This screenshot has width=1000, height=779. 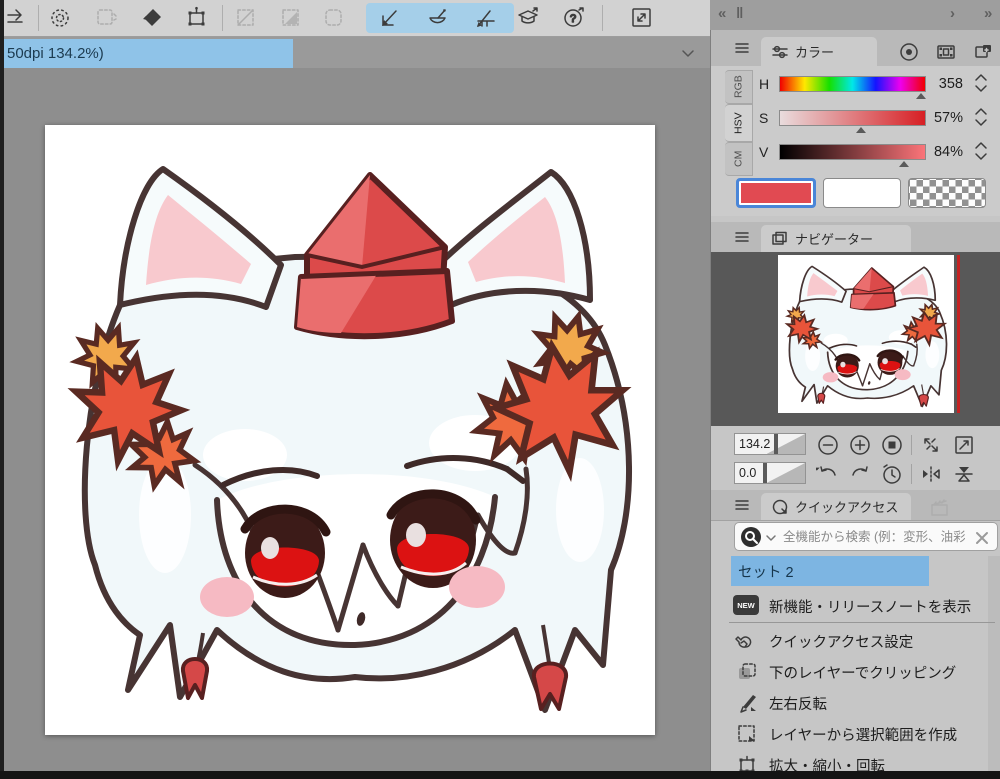 What do you see at coordinates (16, 18) in the screenshot?
I see `redo-icon` at bounding box center [16, 18].